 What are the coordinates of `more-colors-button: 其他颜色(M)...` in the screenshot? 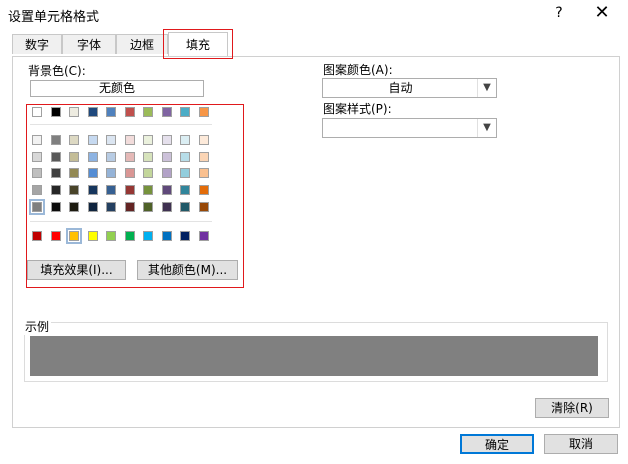 It's located at (187, 270).